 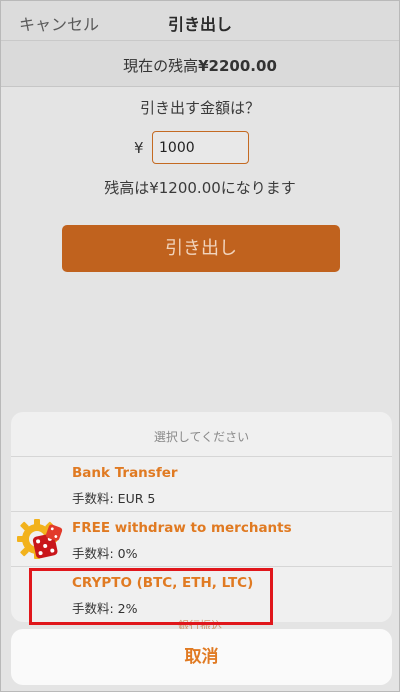 What do you see at coordinates (161, 66) in the screenshot?
I see `balance-label: 現在の残高` at bounding box center [161, 66].